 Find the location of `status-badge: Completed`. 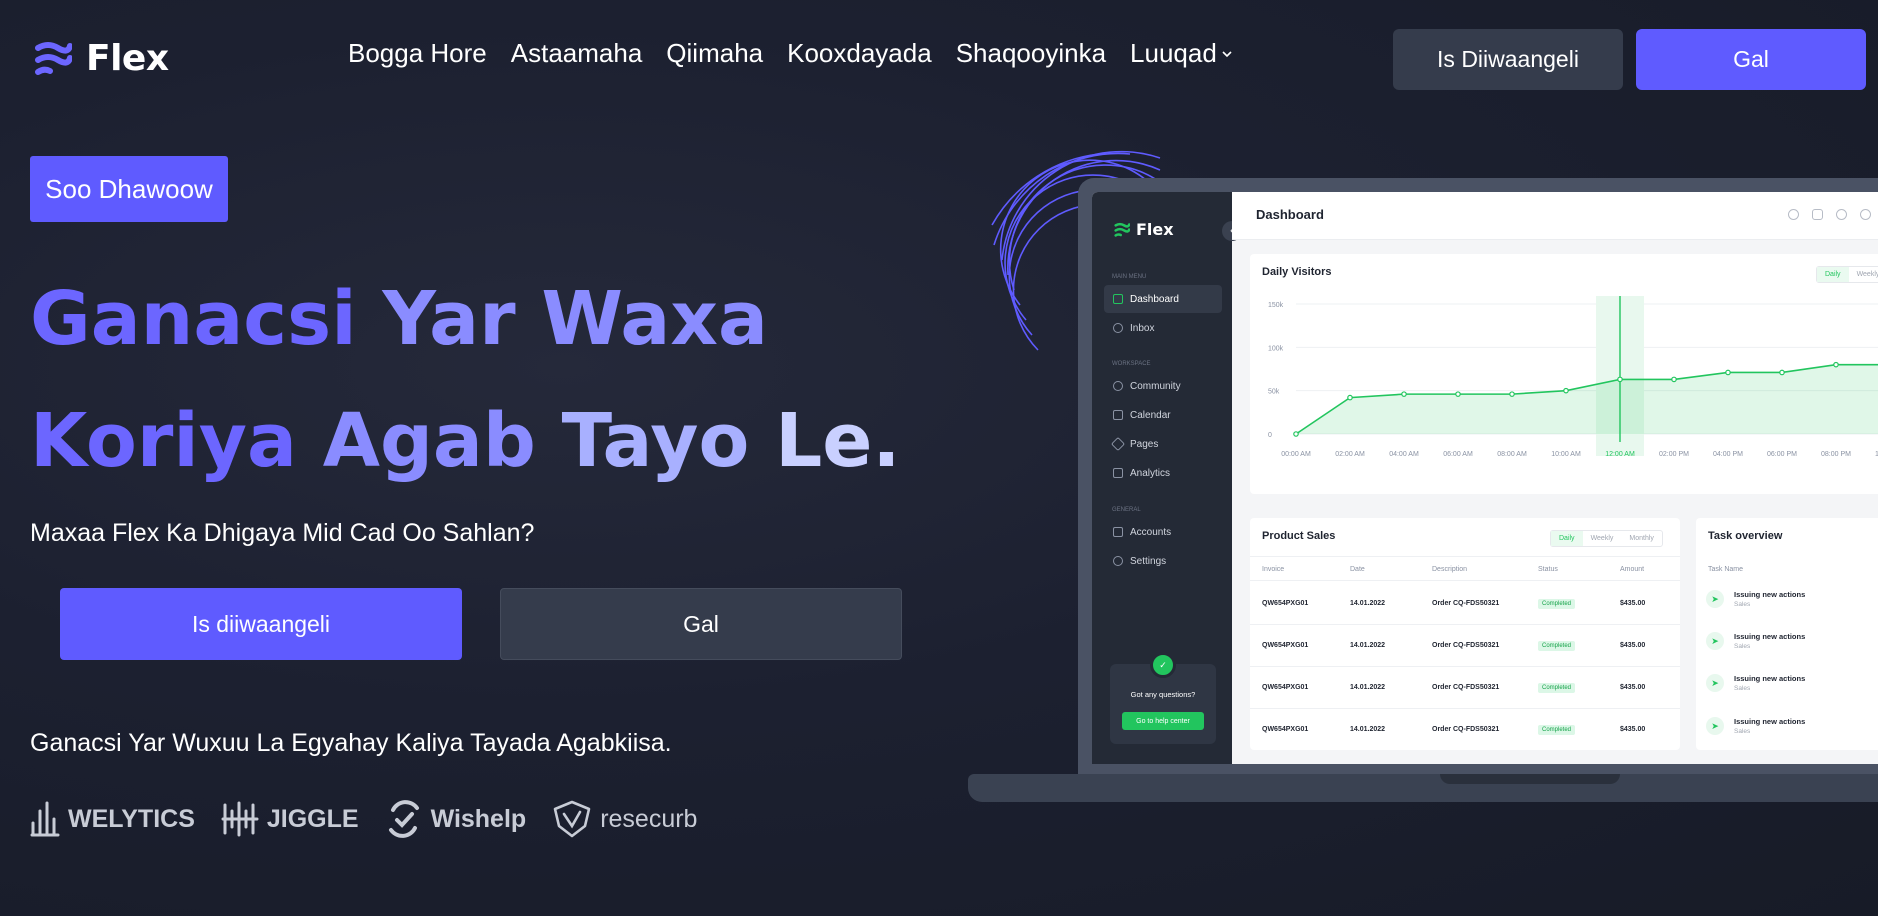

status-badge: Completed is located at coordinates (1557, 730).